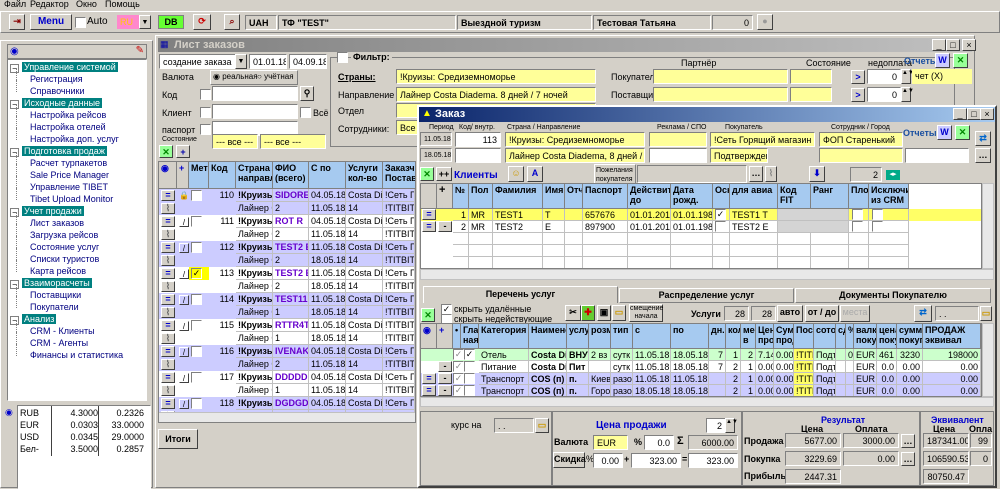  Describe the element at coordinates (516, 174) in the screenshot. I see `smiley-icon: ☺` at that location.